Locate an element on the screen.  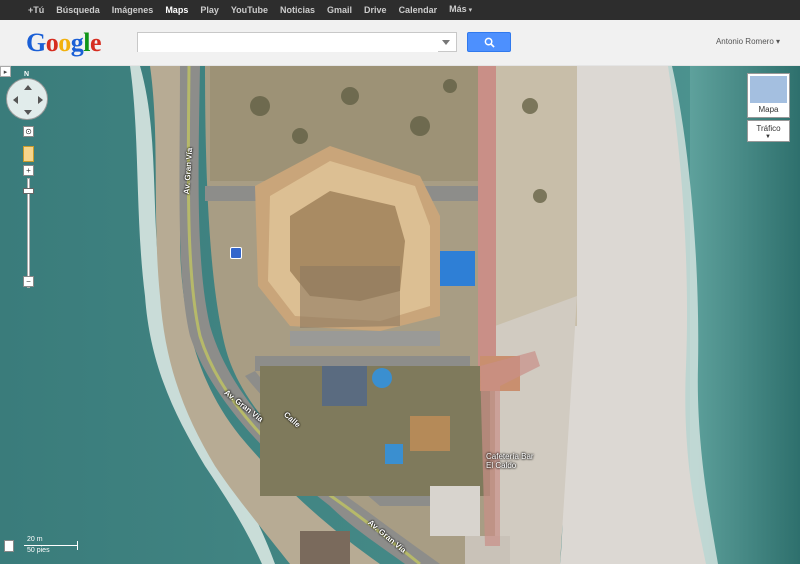
nav-mas-label: Más is located at coordinates (458, 9).